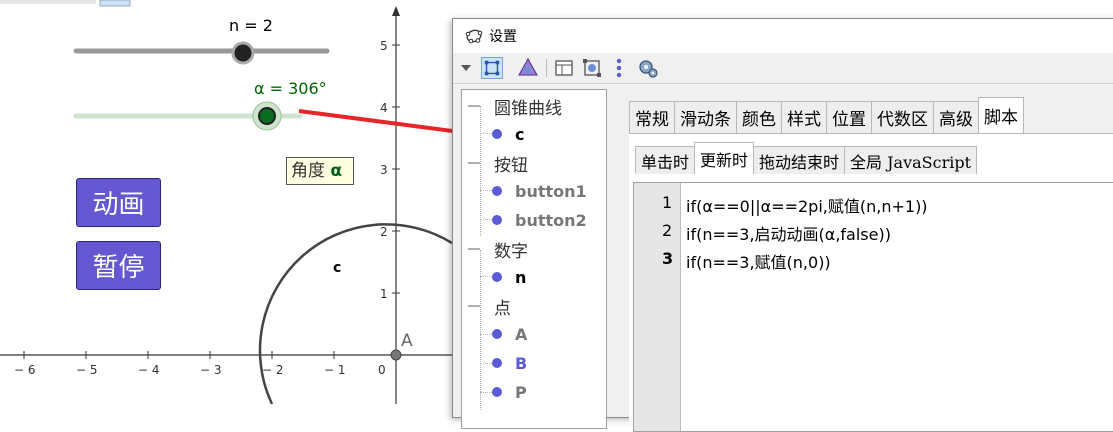 The image size is (1113, 432). I want to click on slider-n-handle, so click(243, 53).